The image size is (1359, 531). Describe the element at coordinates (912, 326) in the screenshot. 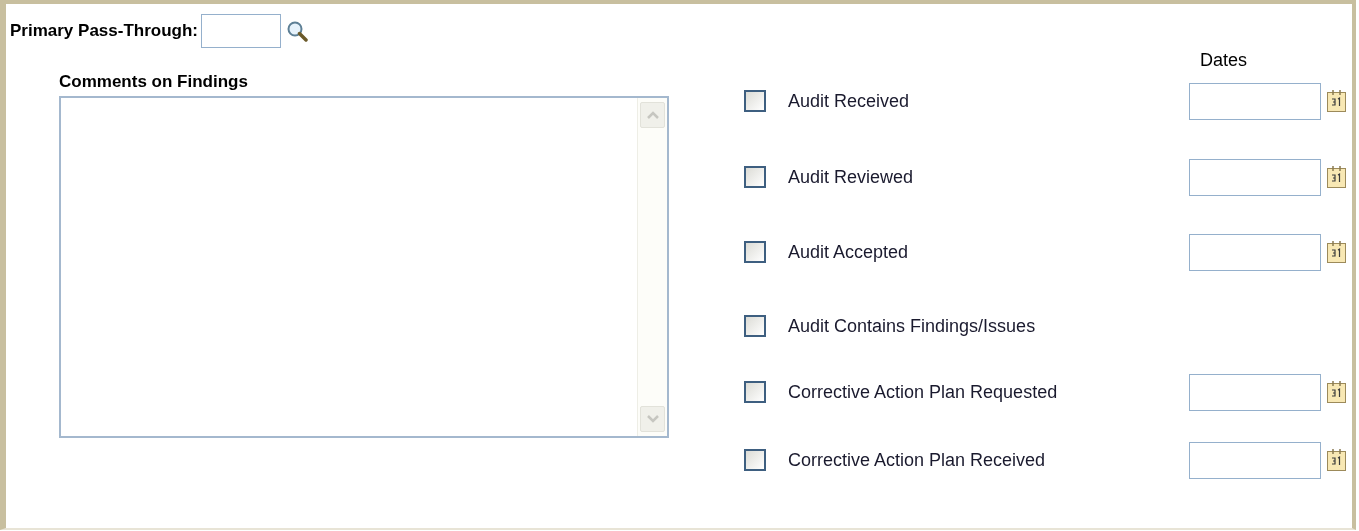

I see `checkbox-label: Audit Contains Findings/Issues` at that location.